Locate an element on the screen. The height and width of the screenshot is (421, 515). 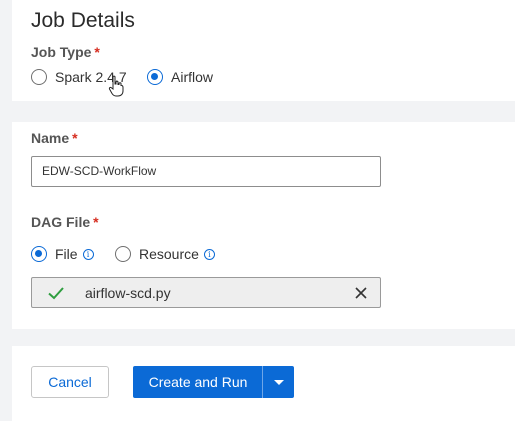
radio-resource: Resource i is located at coordinates (165, 254).